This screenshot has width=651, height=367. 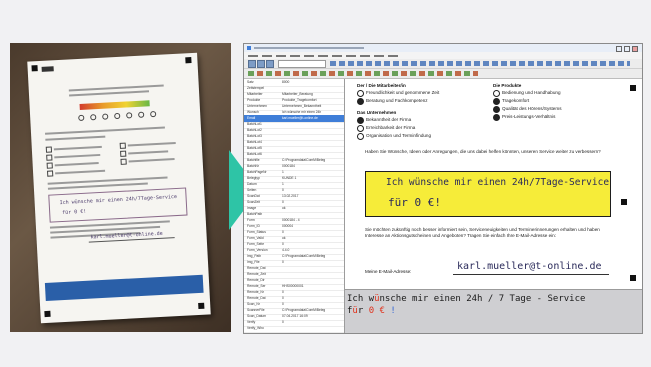 I want to click on q1-title: Der / Die Mitarbeiter/in, so click(x=381, y=85).